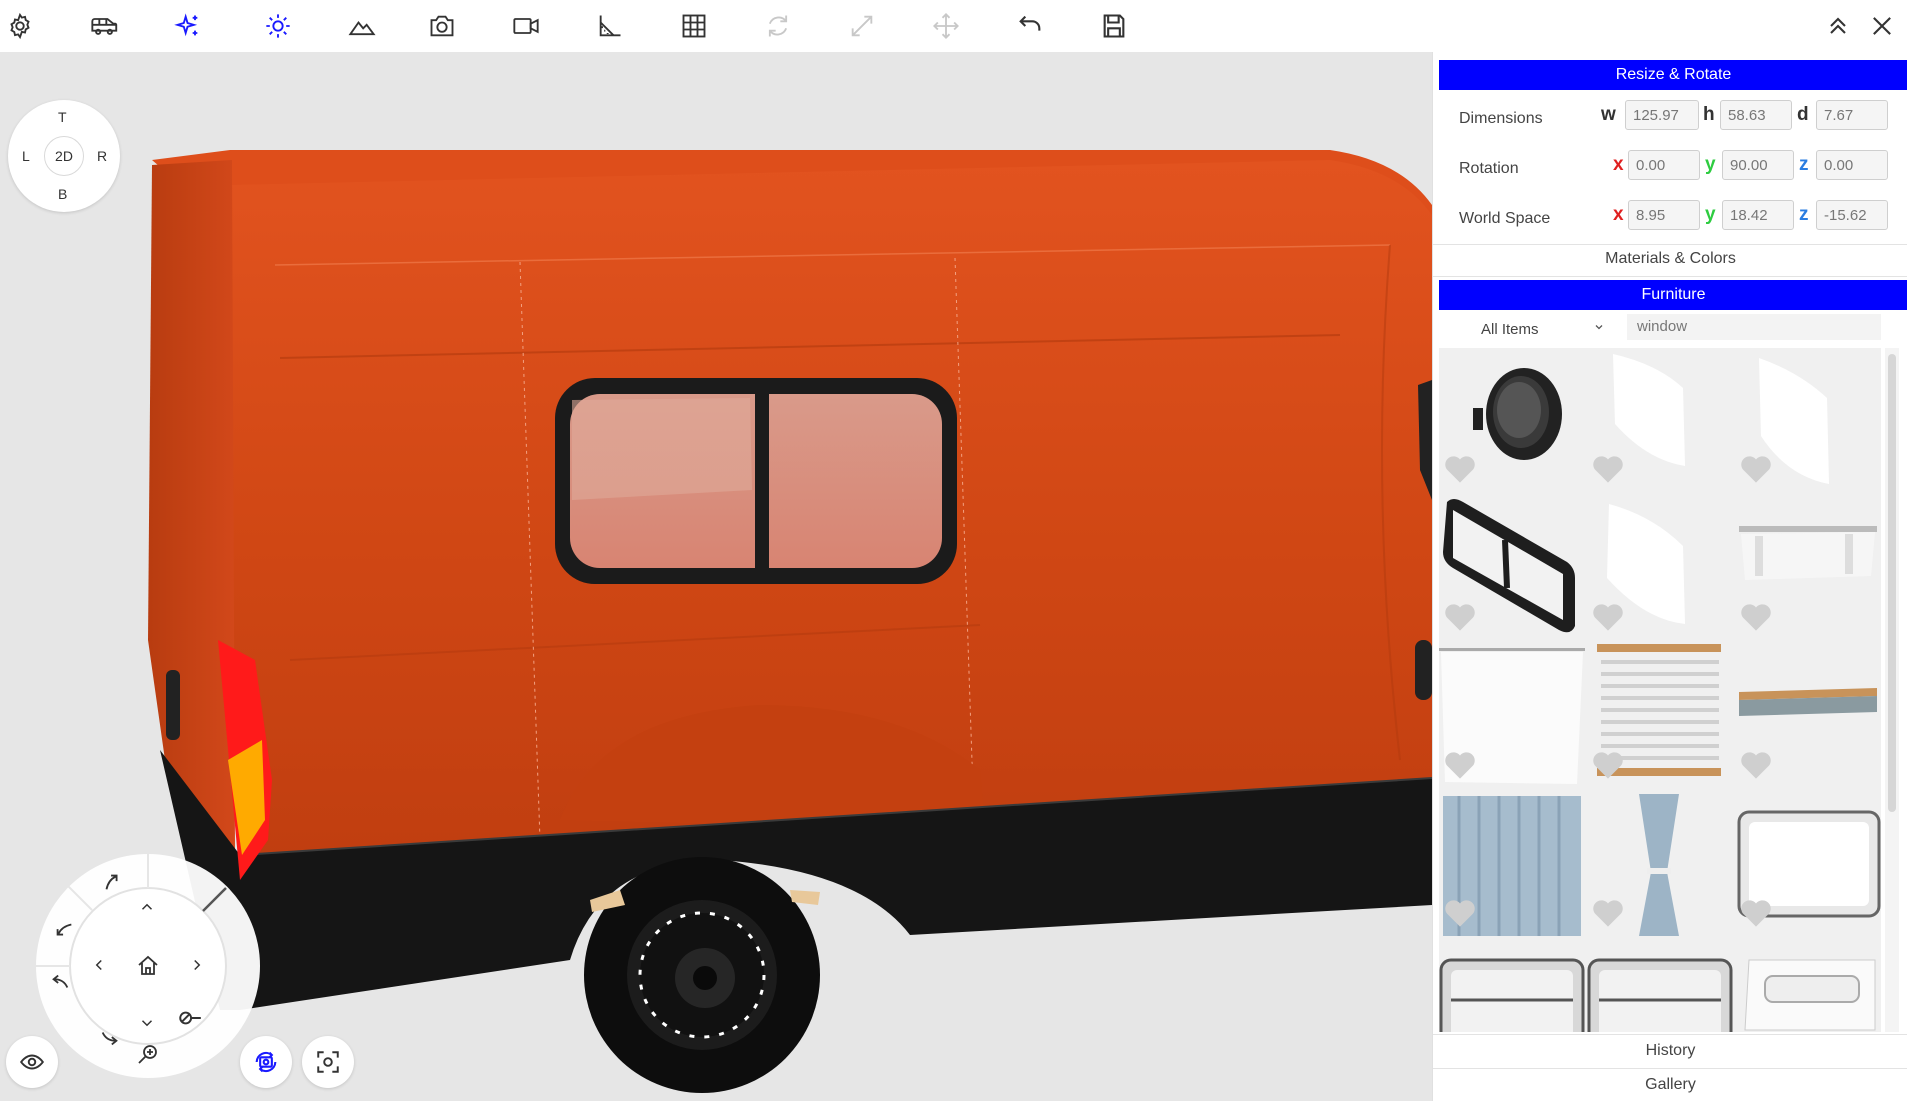 Image resolution: width=1907 pixels, height=1101 pixels. I want to click on search-input: window, so click(1754, 327).